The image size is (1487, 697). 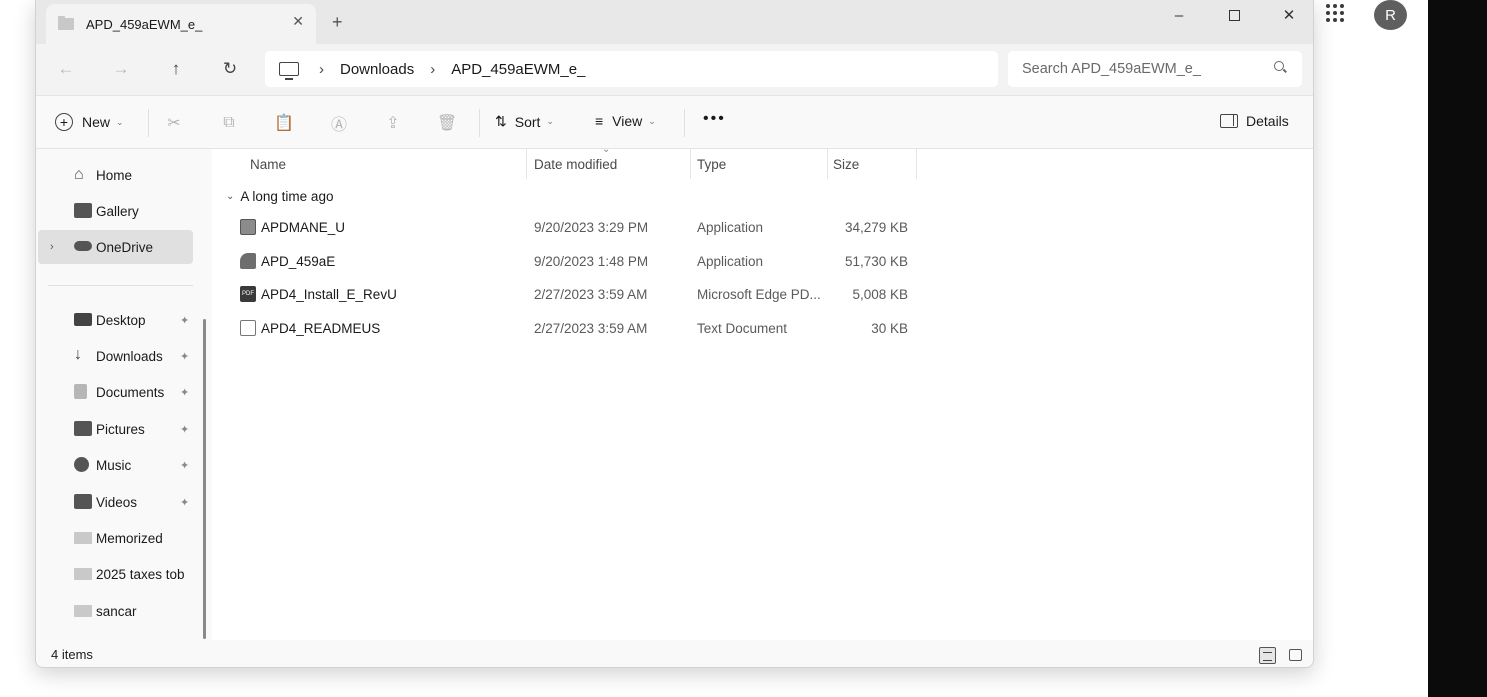 What do you see at coordinates (279, 196) in the screenshot?
I see `group-header: ⌄ A long time ago` at bounding box center [279, 196].